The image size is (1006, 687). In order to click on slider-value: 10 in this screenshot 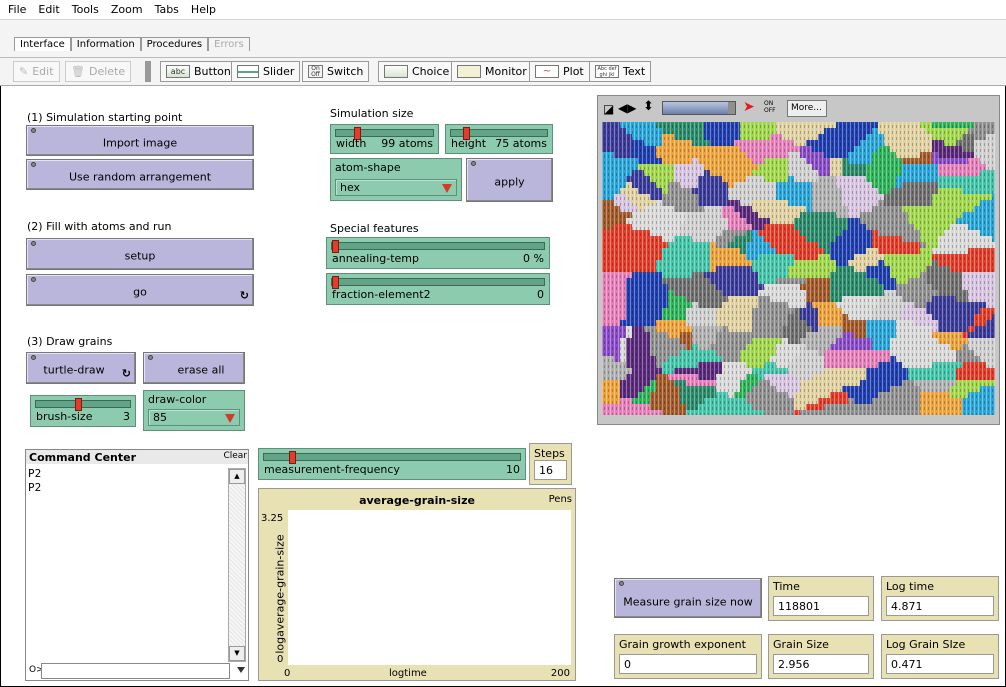, I will do `click(513, 469)`.